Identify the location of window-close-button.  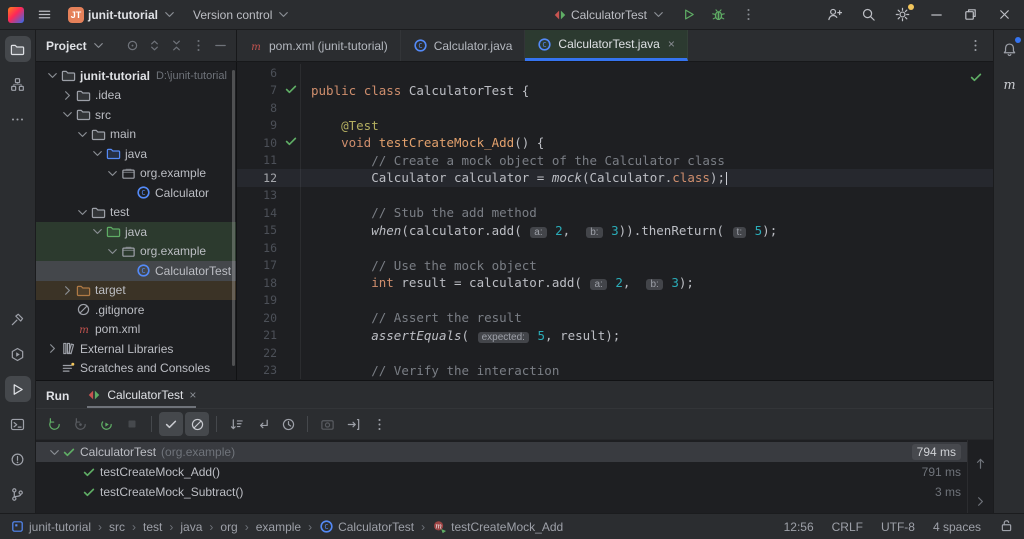
(1004, 15).